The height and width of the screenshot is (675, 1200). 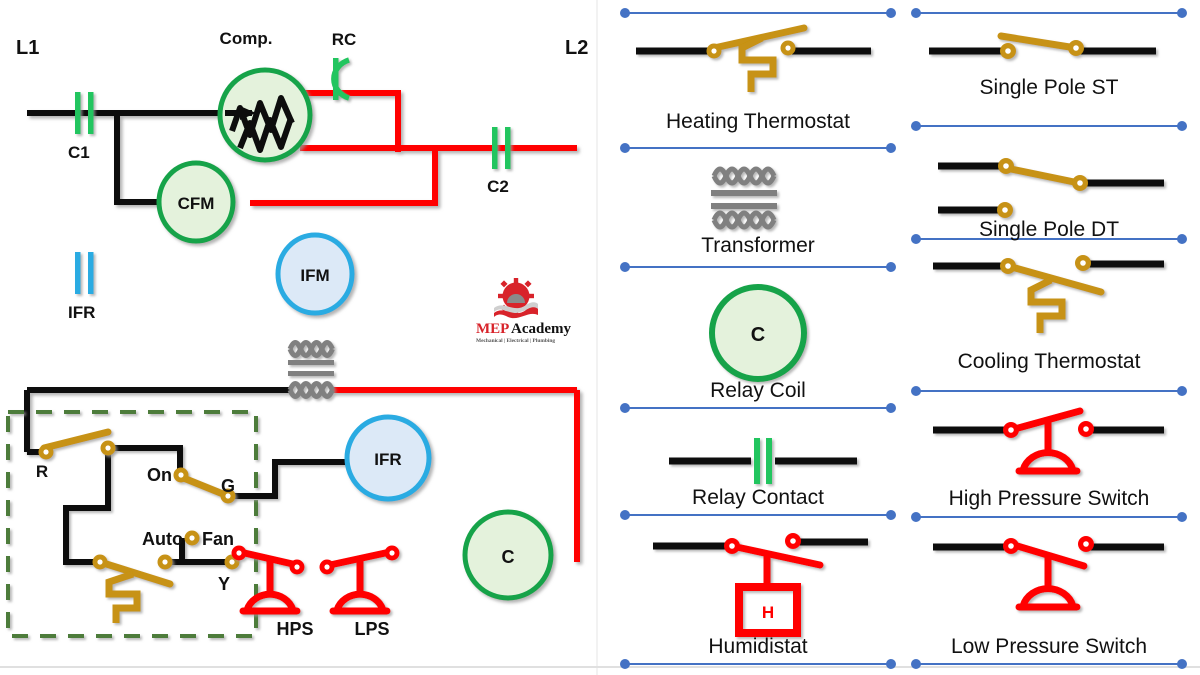 What do you see at coordinates (1048, 573) in the screenshot?
I see `legend-symbol-low-pressure-switch` at bounding box center [1048, 573].